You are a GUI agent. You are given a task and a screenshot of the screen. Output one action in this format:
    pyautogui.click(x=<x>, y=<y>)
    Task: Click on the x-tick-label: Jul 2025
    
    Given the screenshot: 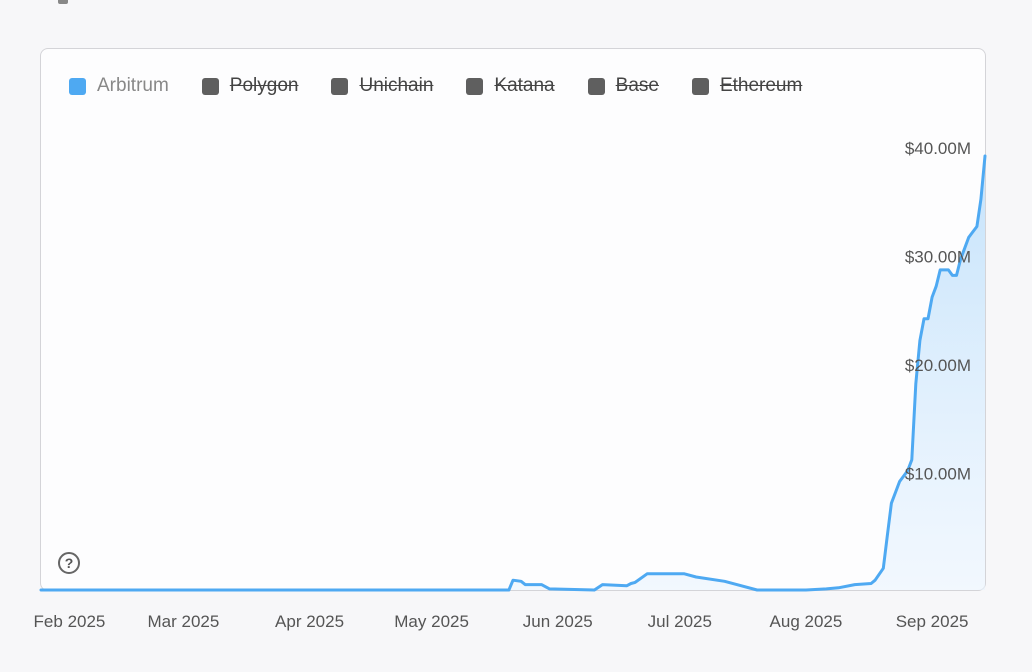 What is the action you would take?
    pyautogui.click(x=679, y=621)
    